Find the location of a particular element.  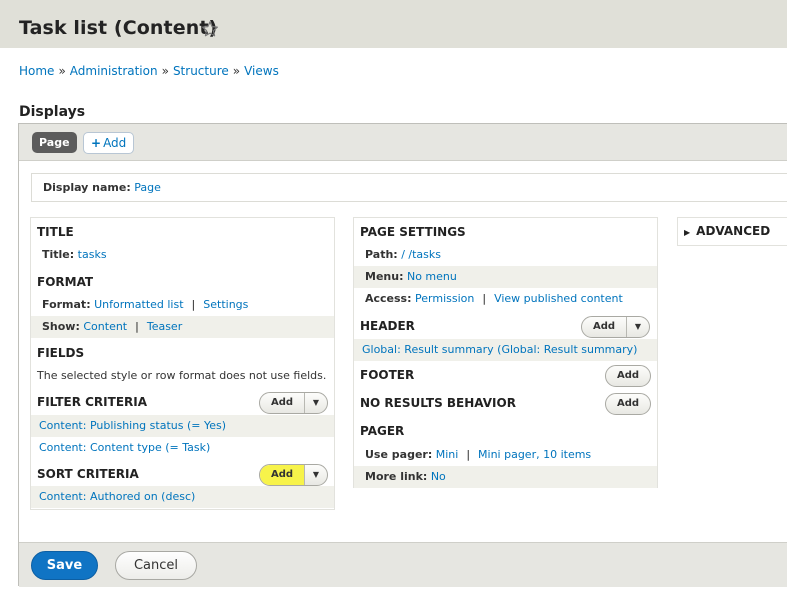

path-link: / /tasks is located at coordinates (421, 254).